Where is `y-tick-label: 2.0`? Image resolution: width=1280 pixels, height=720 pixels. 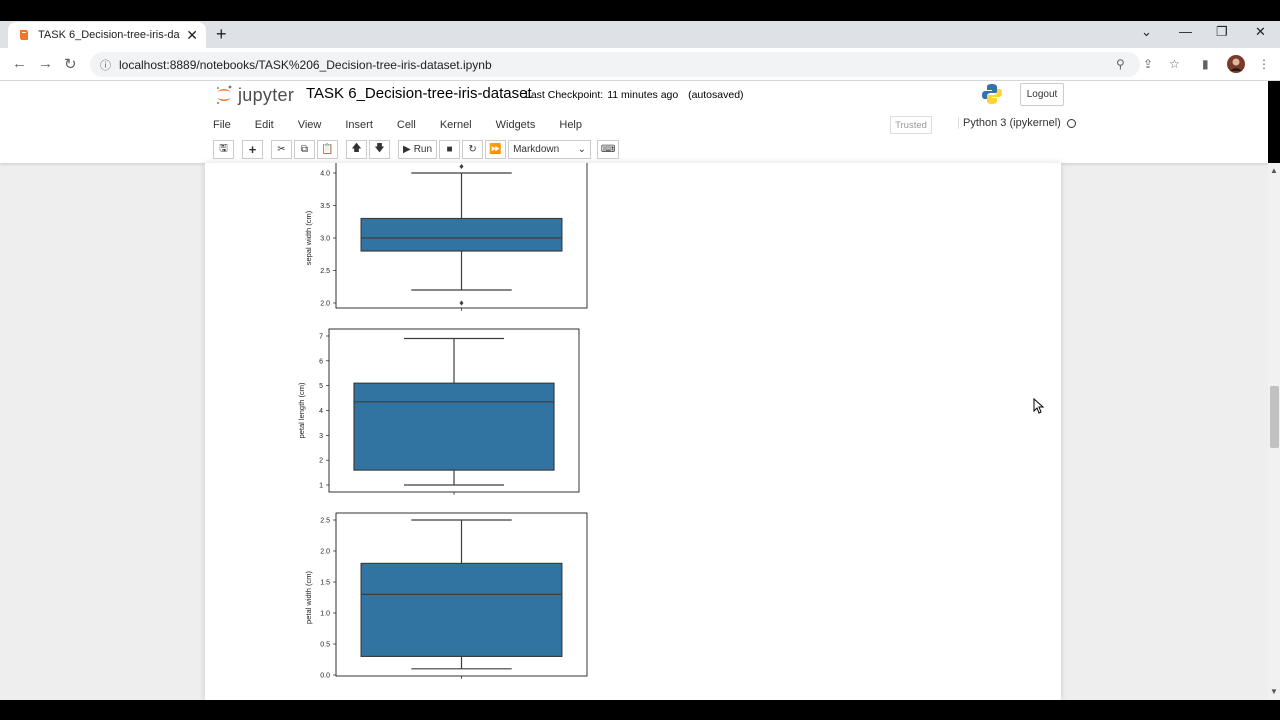 y-tick-label: 2.0 is located at coordinates (325, 552).